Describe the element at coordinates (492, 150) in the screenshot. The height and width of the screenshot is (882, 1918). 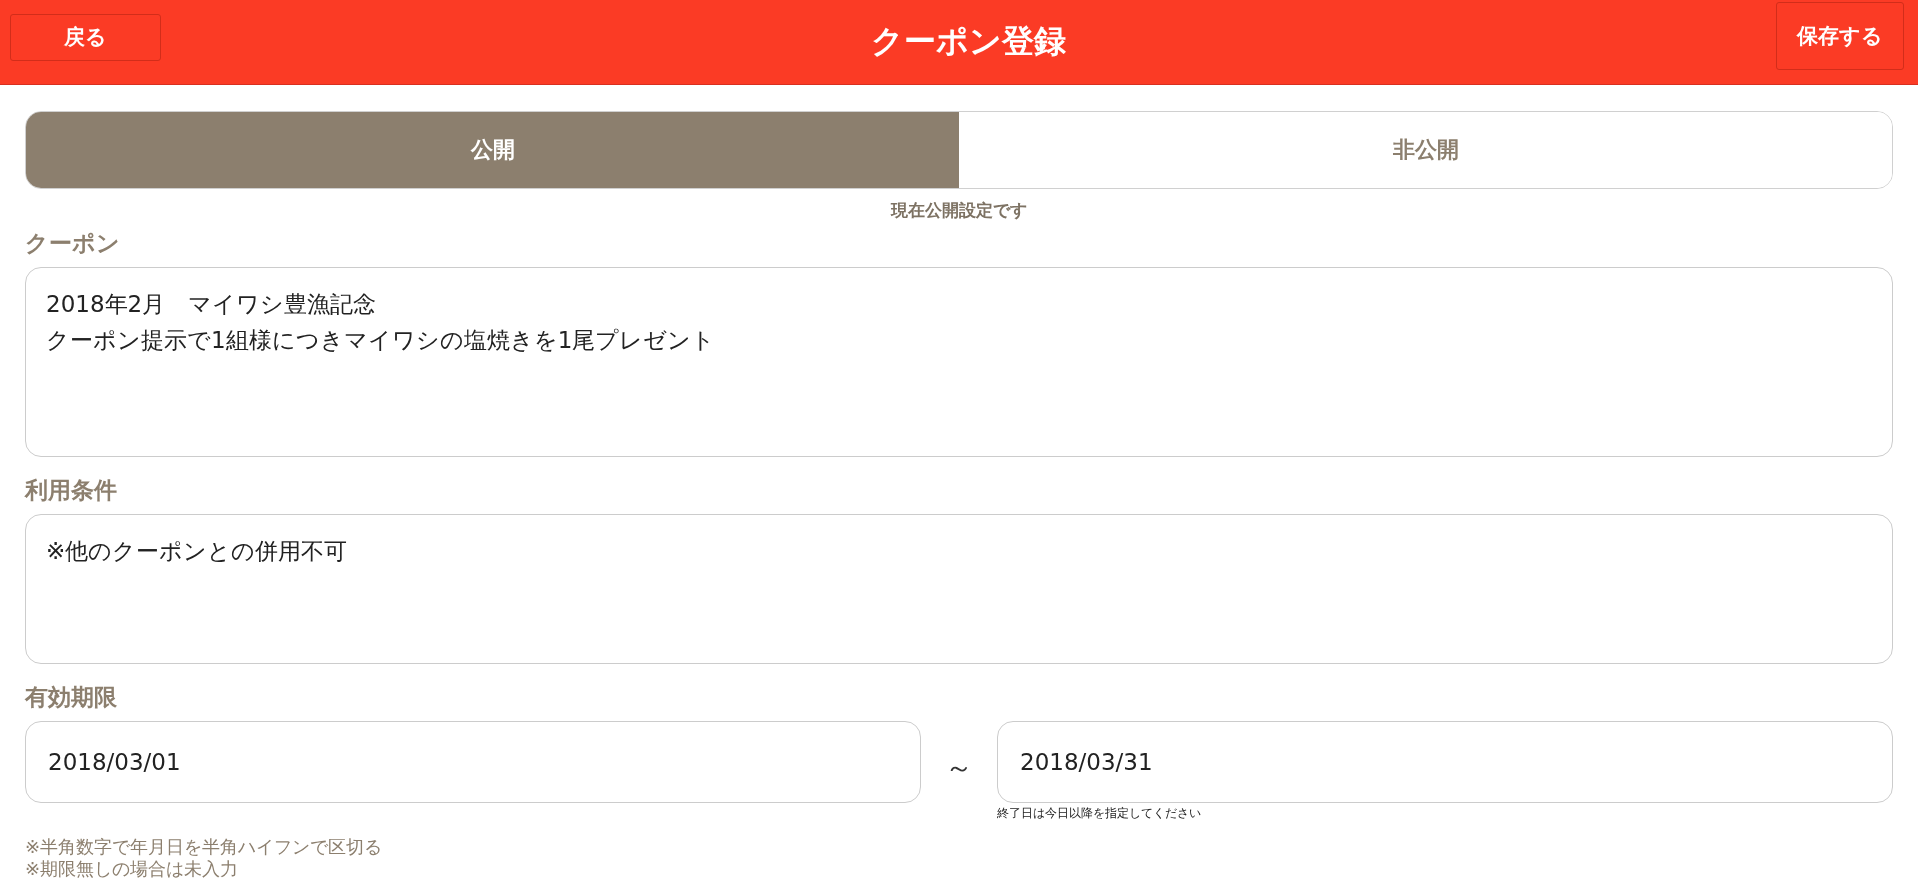
I see `visibility-option: 公開` at that location.